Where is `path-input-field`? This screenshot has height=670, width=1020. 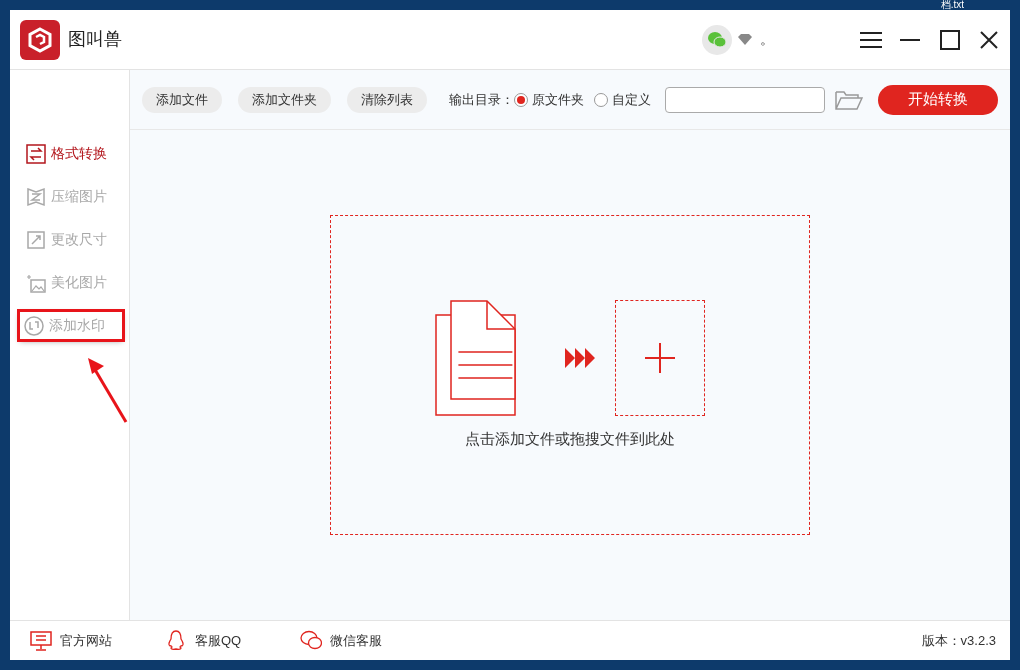 path-input-field is located at coordinates (745, 99).